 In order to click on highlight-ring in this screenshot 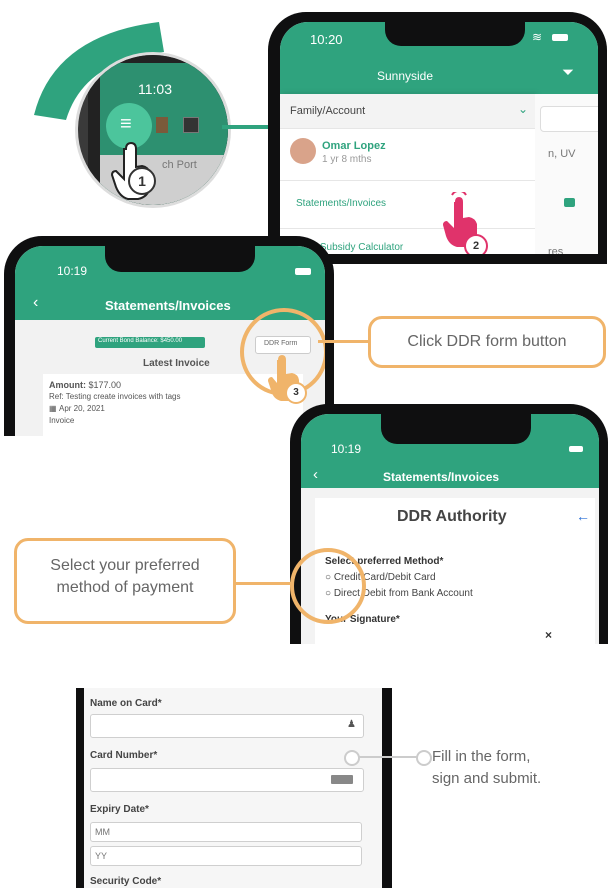, I will do `click(328, 586)`.